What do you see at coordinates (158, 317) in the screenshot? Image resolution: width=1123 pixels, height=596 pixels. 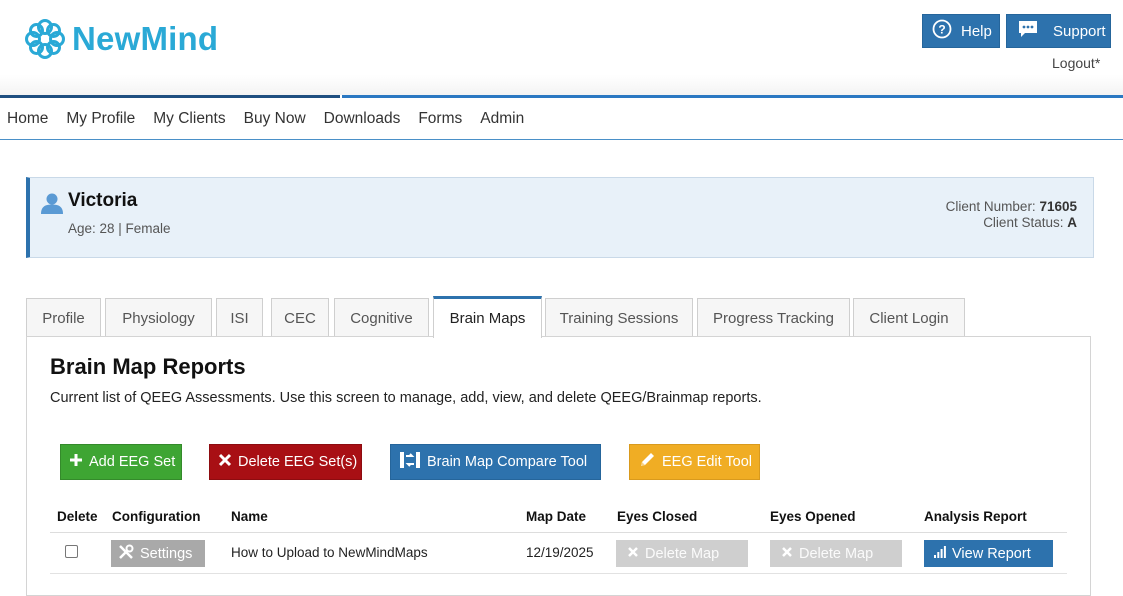 I see `tab-physiology: Physiology` at bounding box center [158, 317].